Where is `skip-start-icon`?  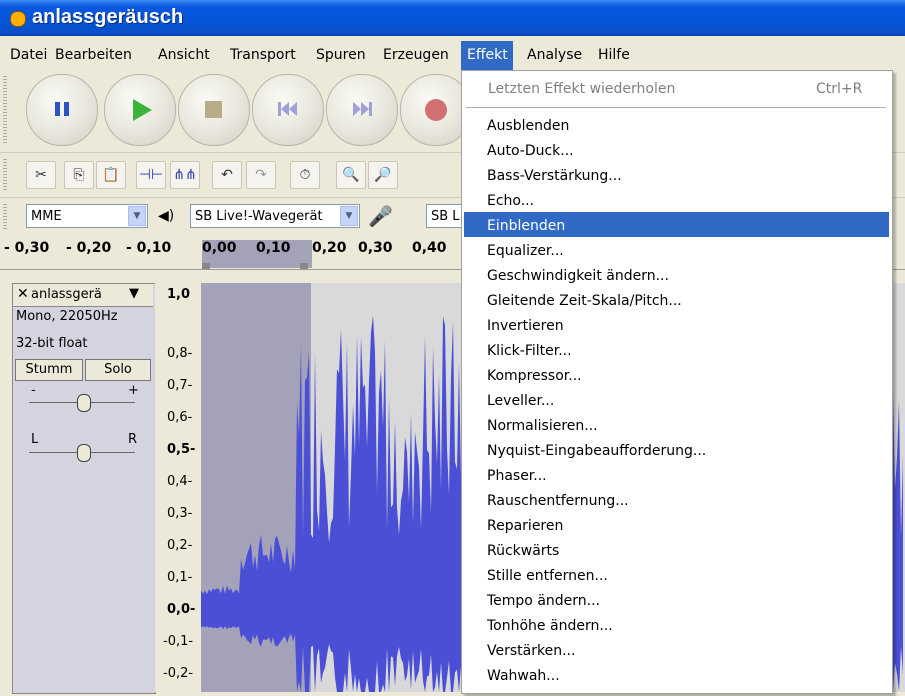
skip-start-icon is located at coordinates (287, 109).